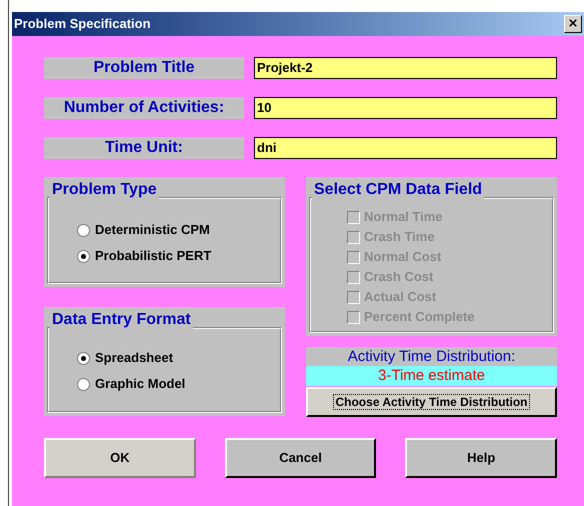 This screenshot has width=584, height=506. Describe the element at coordinates (153, 256) in the screenshot. I see `radio-label: Probabilistic PERT` at that location.